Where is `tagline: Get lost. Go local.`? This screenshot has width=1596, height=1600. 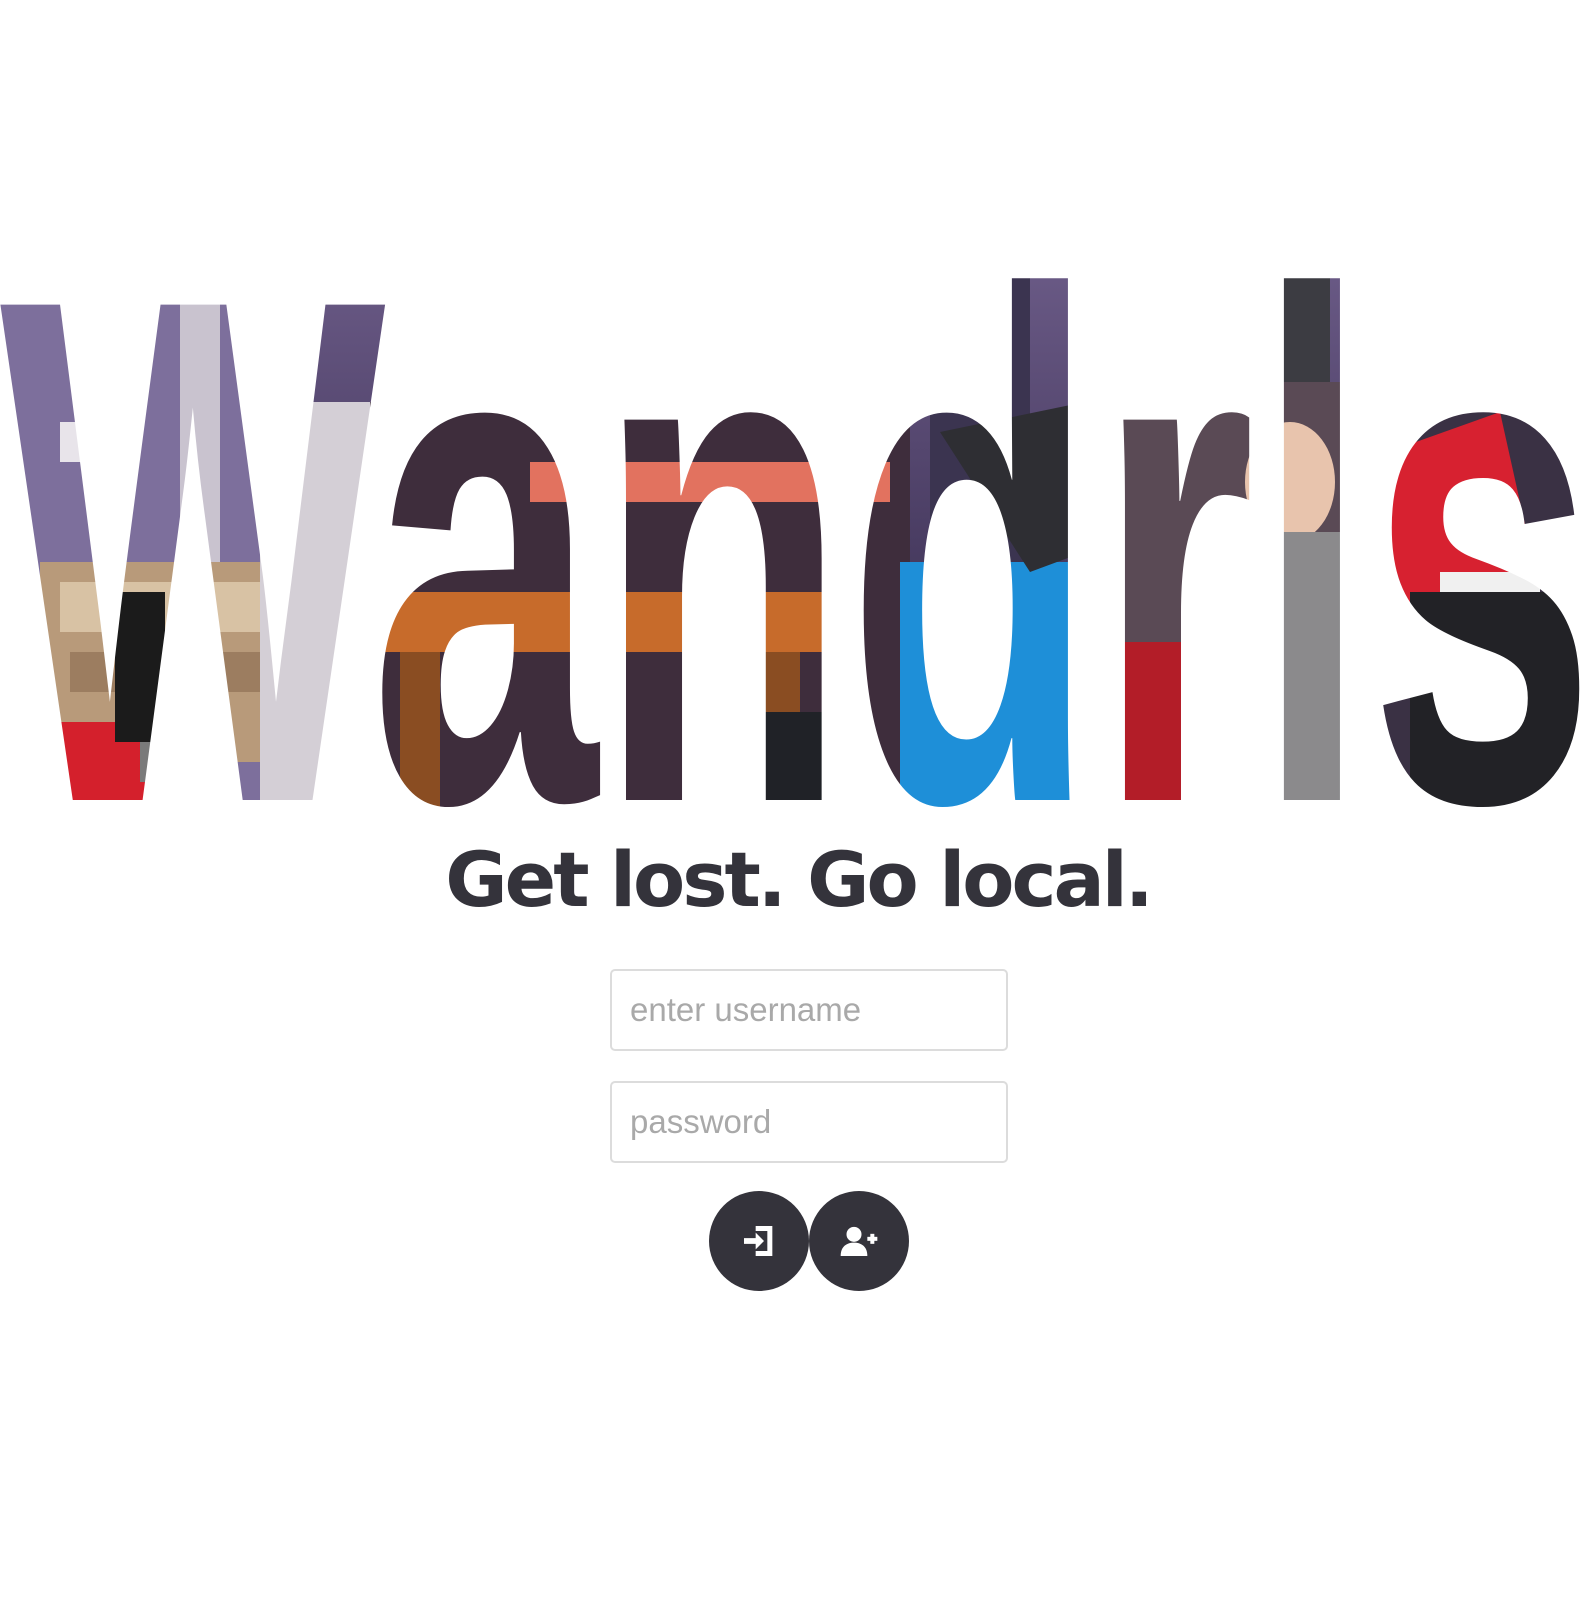
tagline: Get lost. Go local. is located at coordinates (799, 879).